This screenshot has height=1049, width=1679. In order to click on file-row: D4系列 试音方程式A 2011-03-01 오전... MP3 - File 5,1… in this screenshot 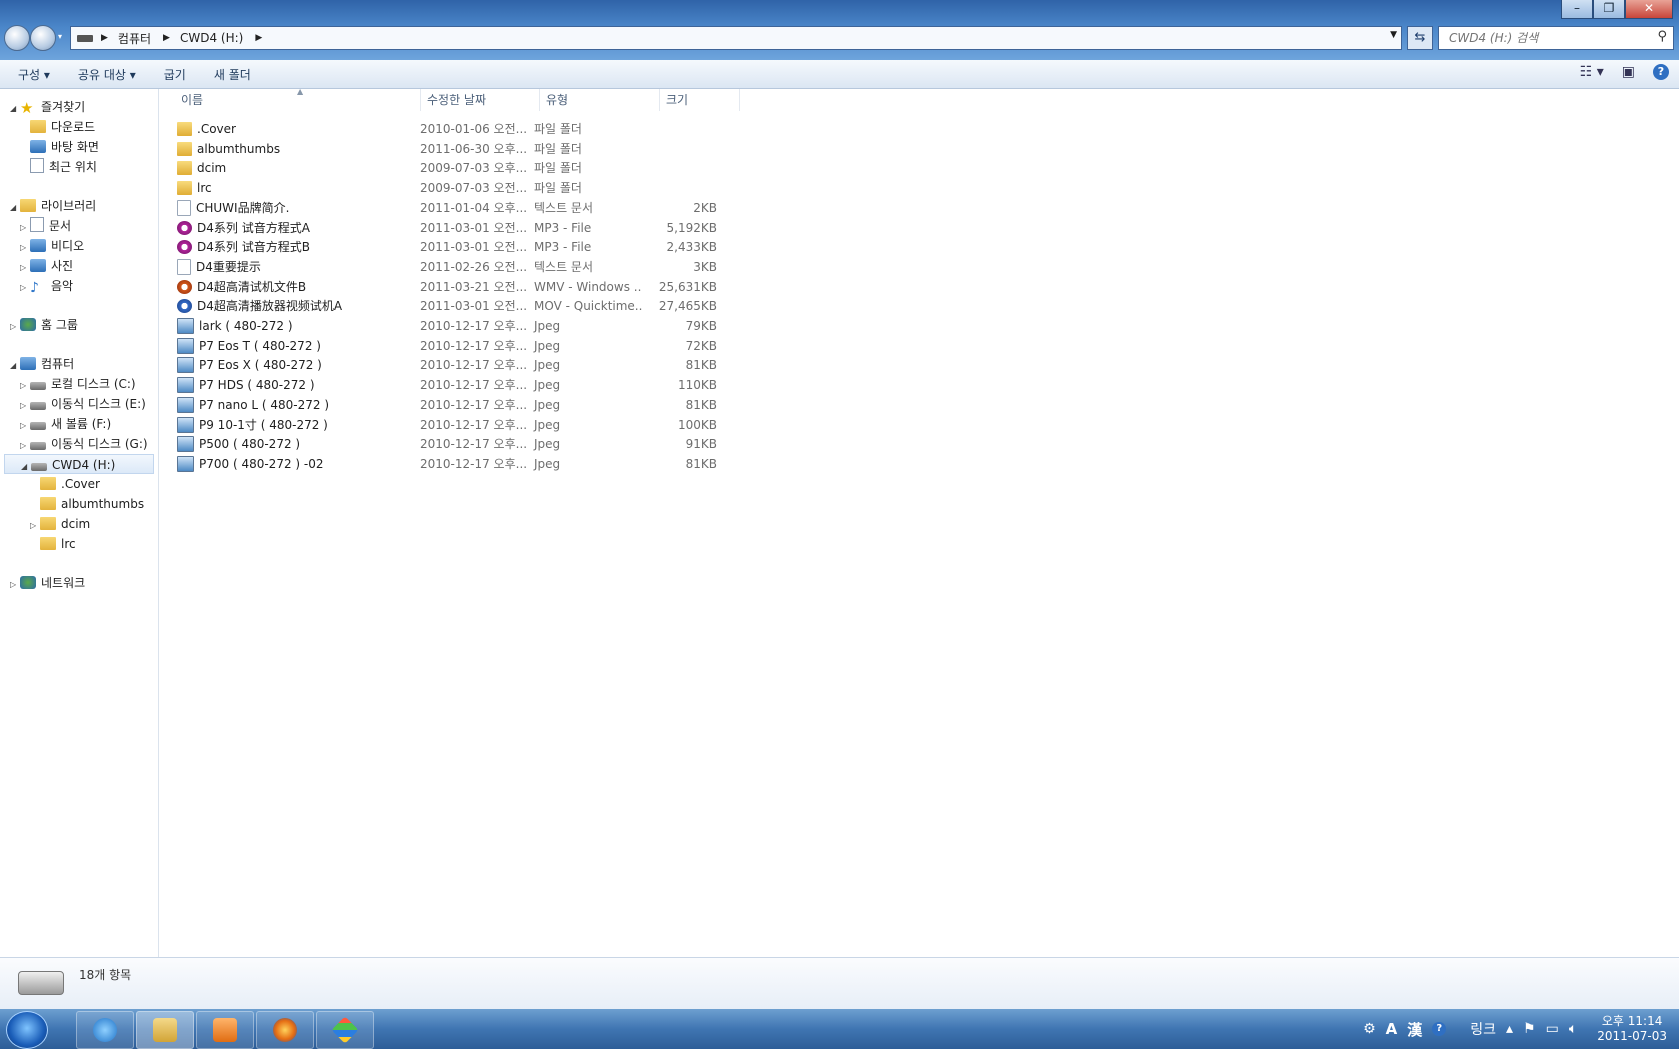, I will do `click(450, 228)`.